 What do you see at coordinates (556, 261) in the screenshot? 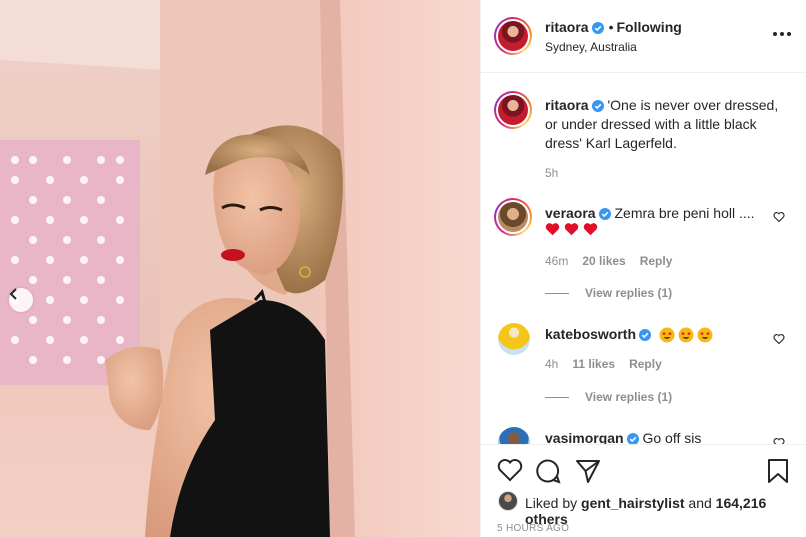
I see `comment-age: 46m` at bounding box center [556, 261].